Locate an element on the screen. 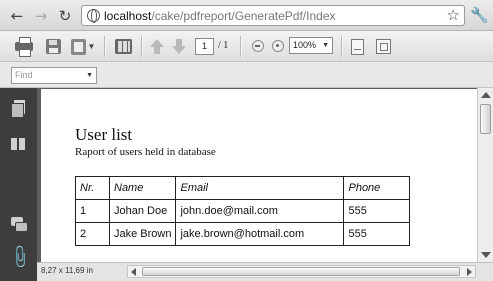  fit-width-icon is located at coordinates (357, 46).